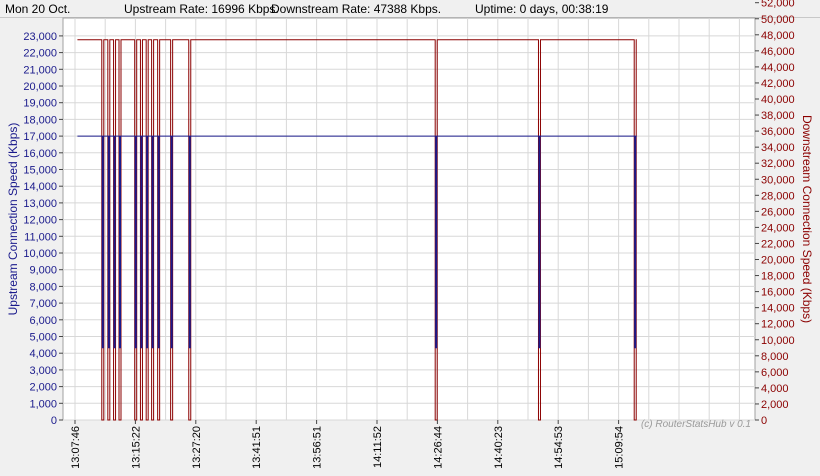 This screenshot has height=476, width=820. I want to click on right-tick-label-14: 28,000, so click(778, 196).